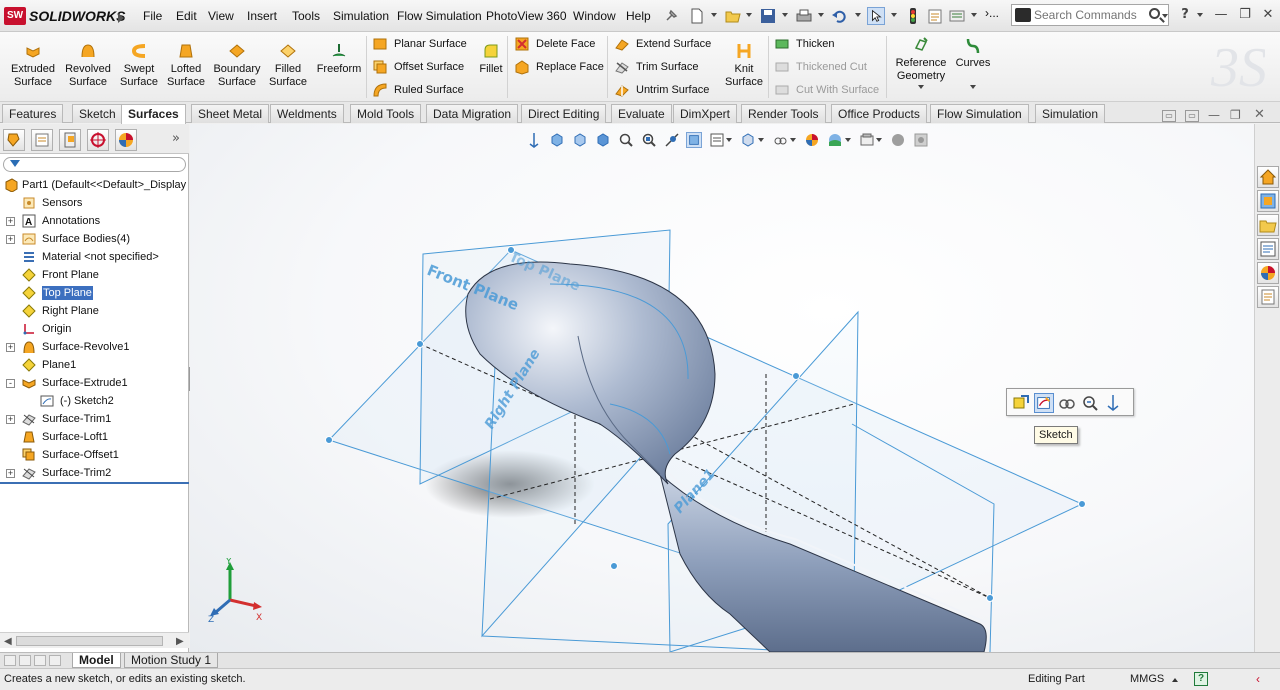 The width and height of the screenshot is (1280, 690). I want to click on knit-surface-button: Knit Surface, so click(744, 65).